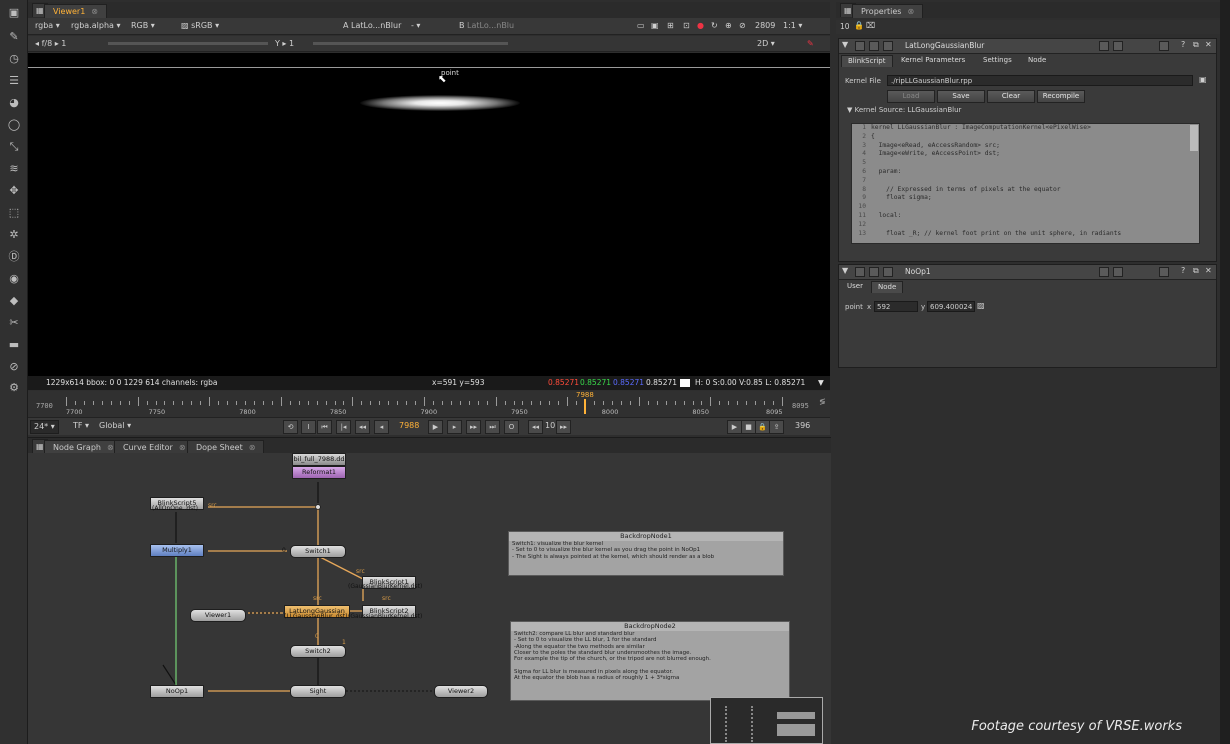 This screenshot has width=1230, height=744. I want to click on export-icon: ⇪, so click(776, 427).